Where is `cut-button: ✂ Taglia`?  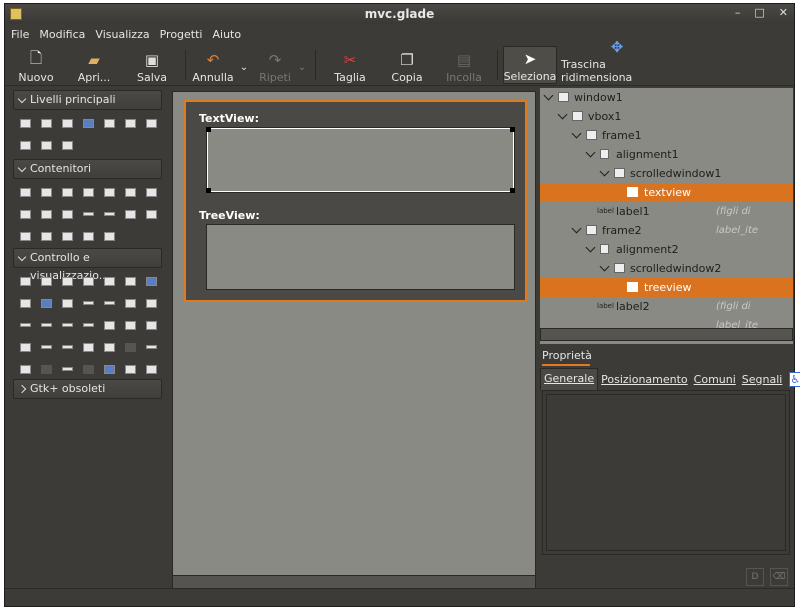
cut-button: ✂ Taglia is located at coordinates (350, 65).